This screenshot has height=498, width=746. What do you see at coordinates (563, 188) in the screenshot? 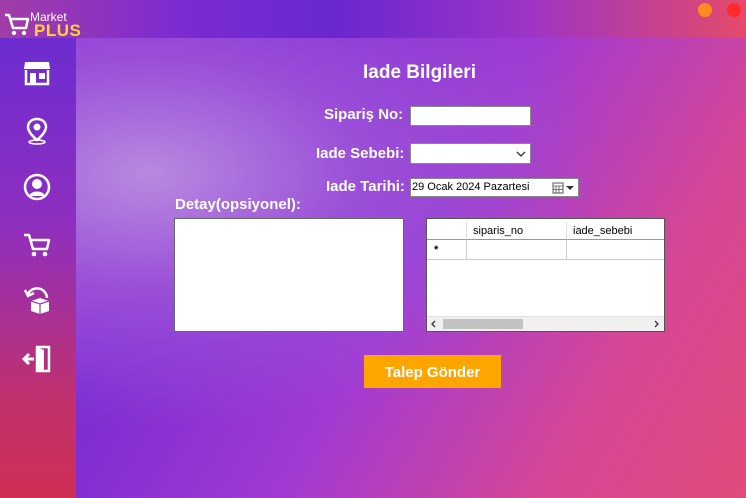
I see `calendar-dropdown-icon` at bounding box center [563, 188].